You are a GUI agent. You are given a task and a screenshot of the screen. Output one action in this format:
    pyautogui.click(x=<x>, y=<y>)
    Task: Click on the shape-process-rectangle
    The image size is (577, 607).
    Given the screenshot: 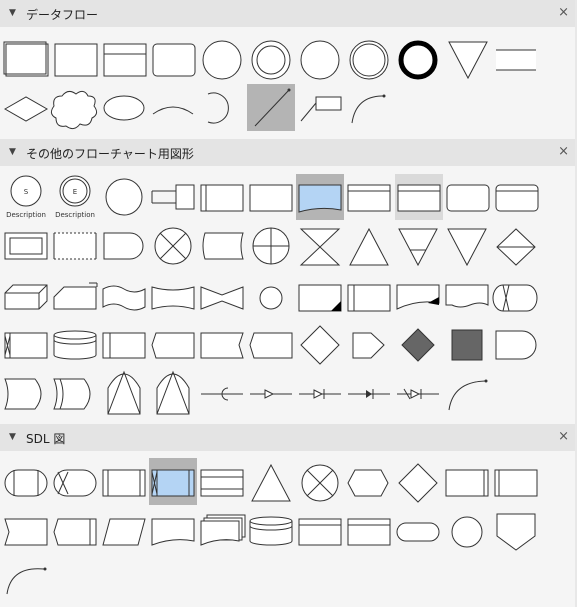 What is the action you would take?
    pyautogui.click(x=76, y=60)
    